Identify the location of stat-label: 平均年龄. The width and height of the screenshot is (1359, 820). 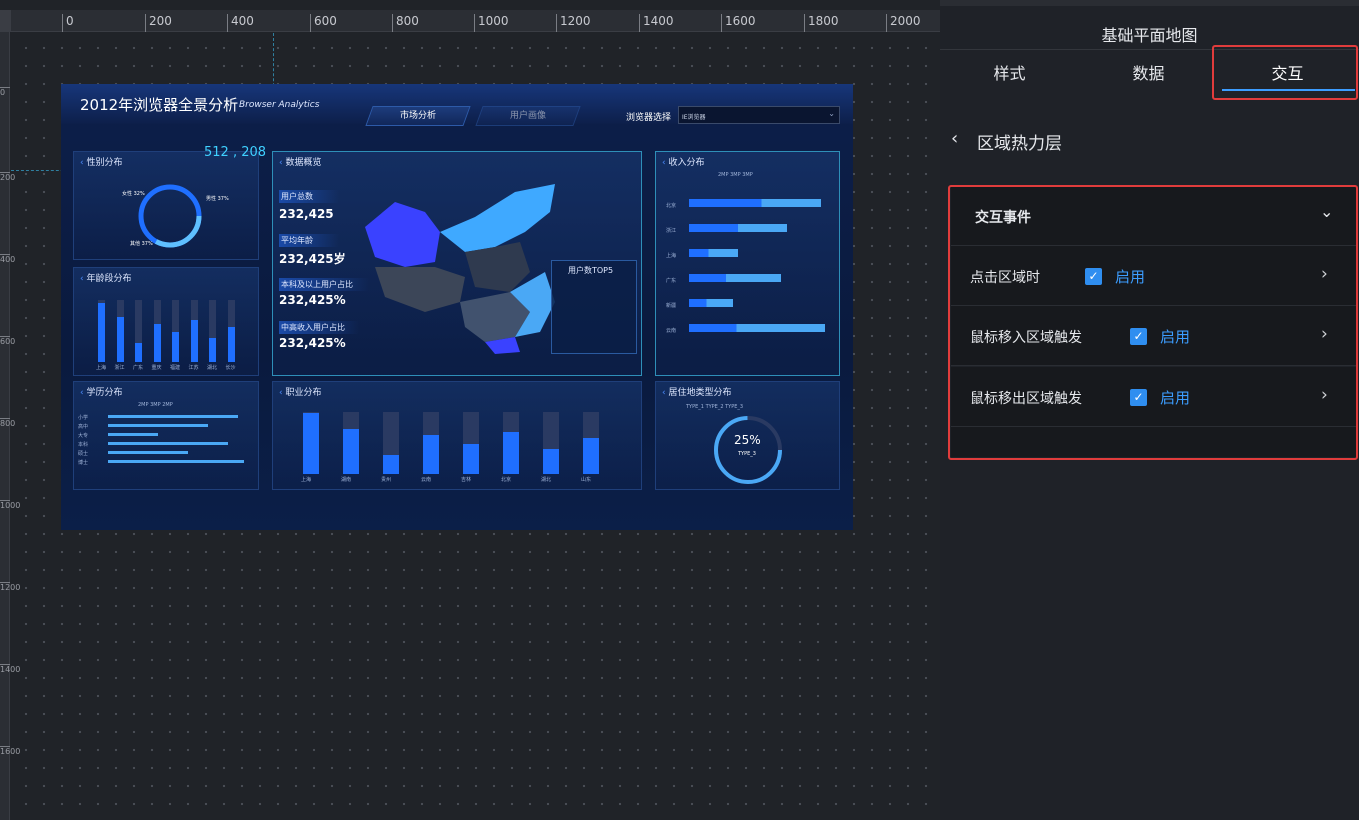
(309, 240).